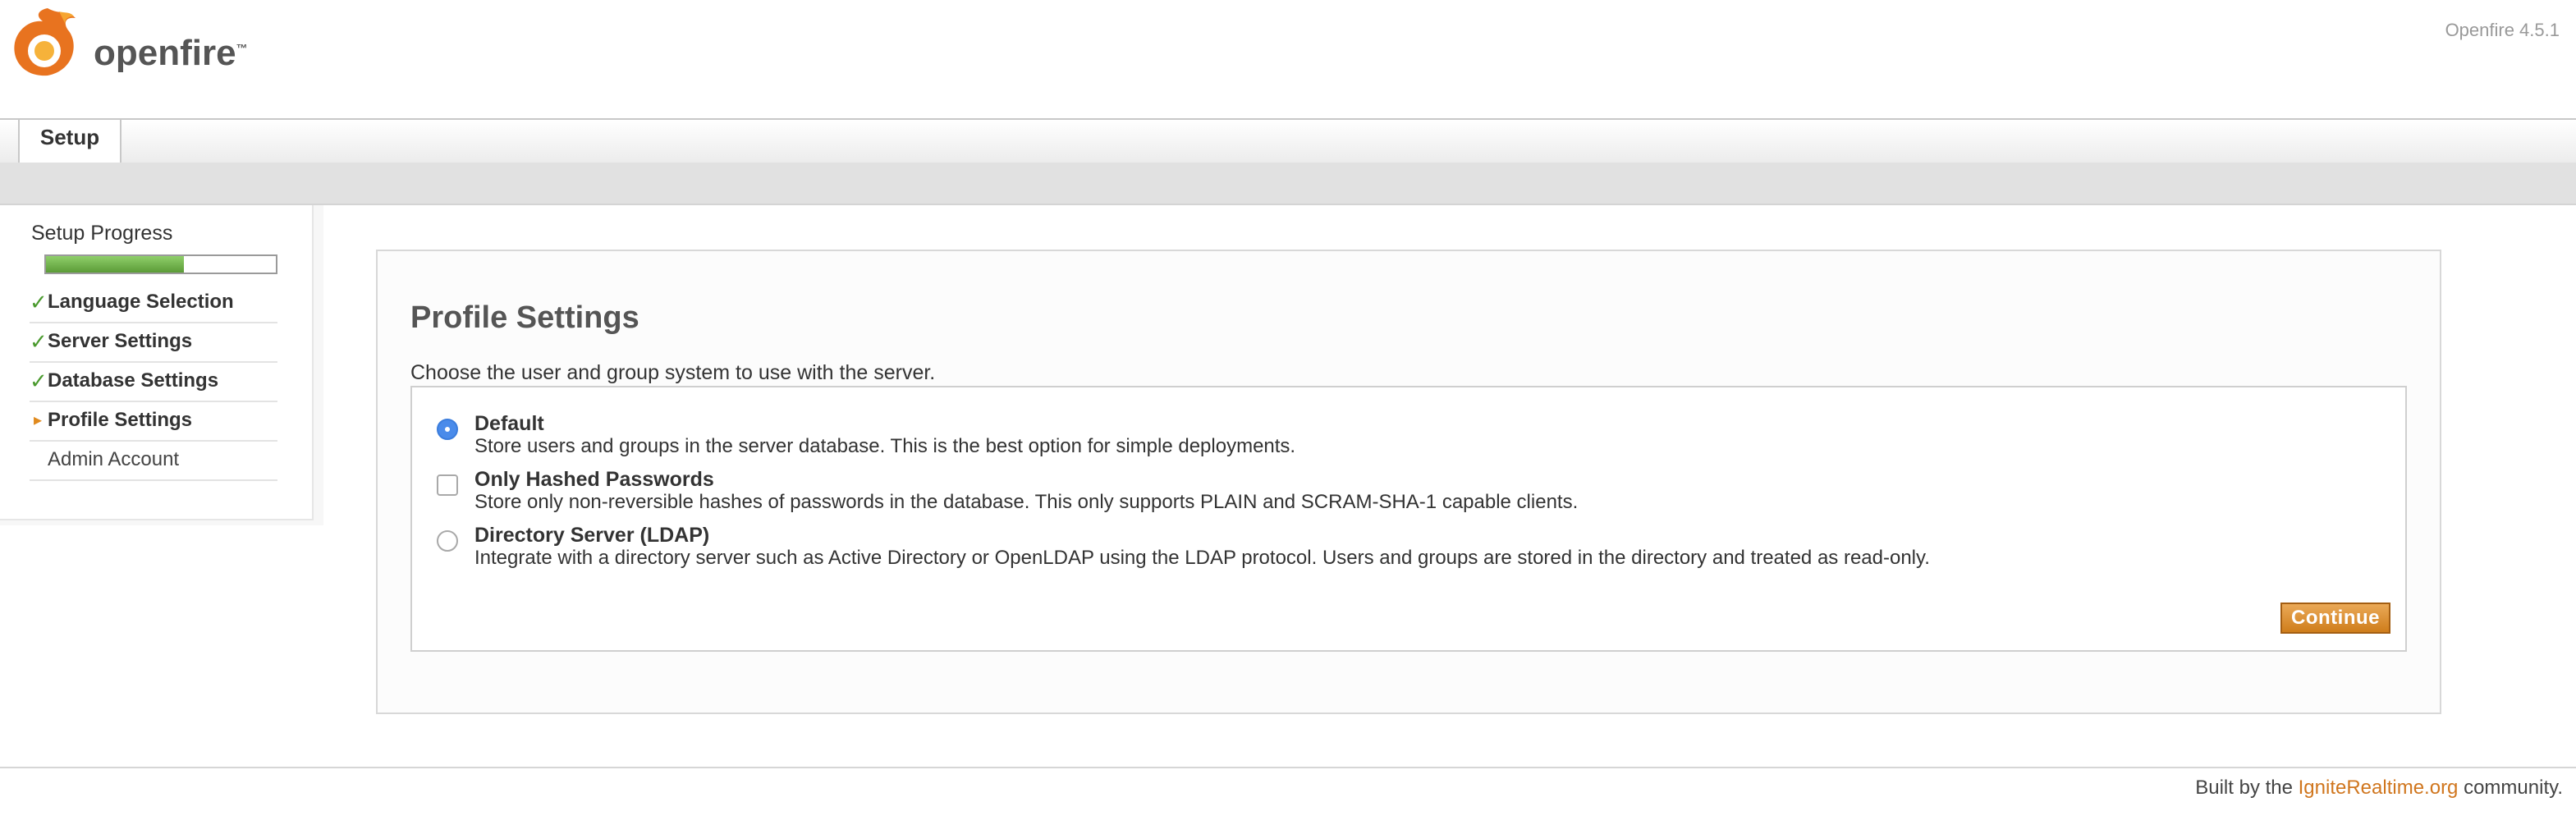  Describe the element at coordinates (447, 541) in the screenshot. I see `ldap-radio` at that location.